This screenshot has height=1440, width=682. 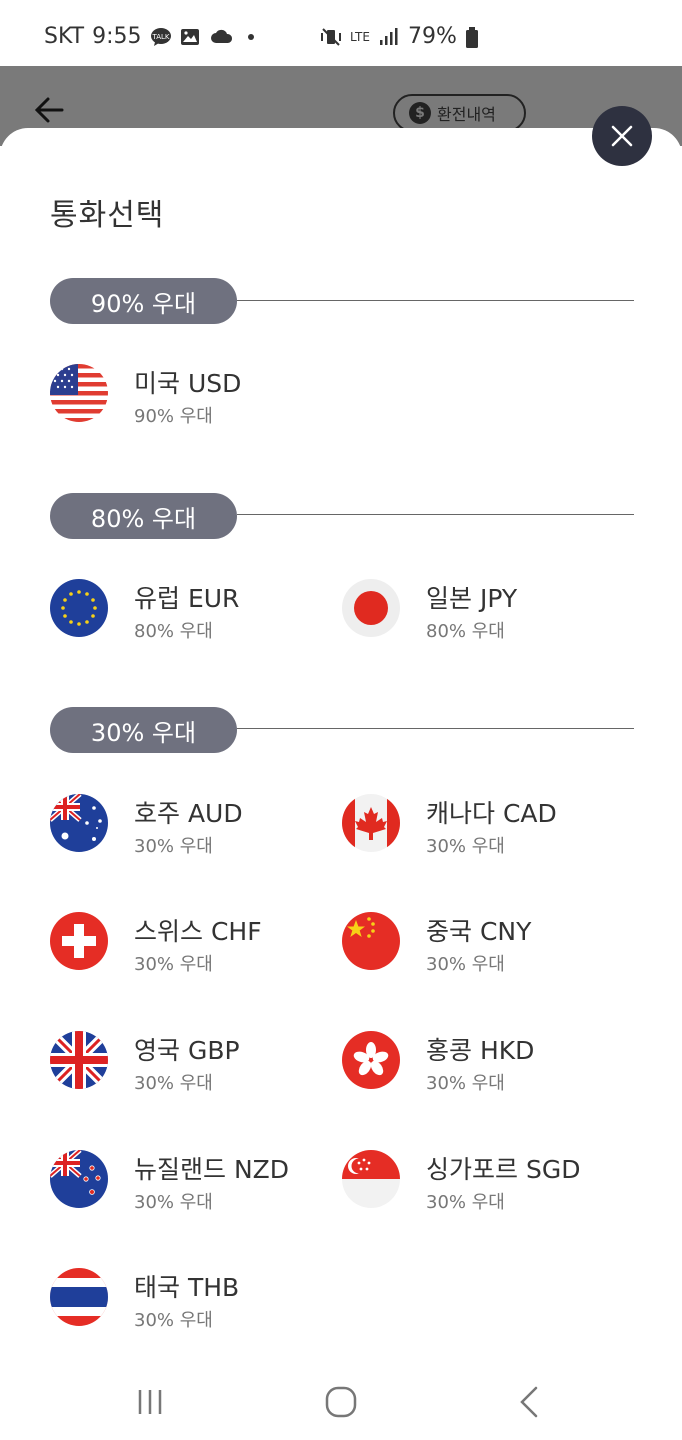 What do you see at coordinates (188, 813) in the screenshot?
I see `currency-name: 호주 AUD` at bounding box center [188, 813].